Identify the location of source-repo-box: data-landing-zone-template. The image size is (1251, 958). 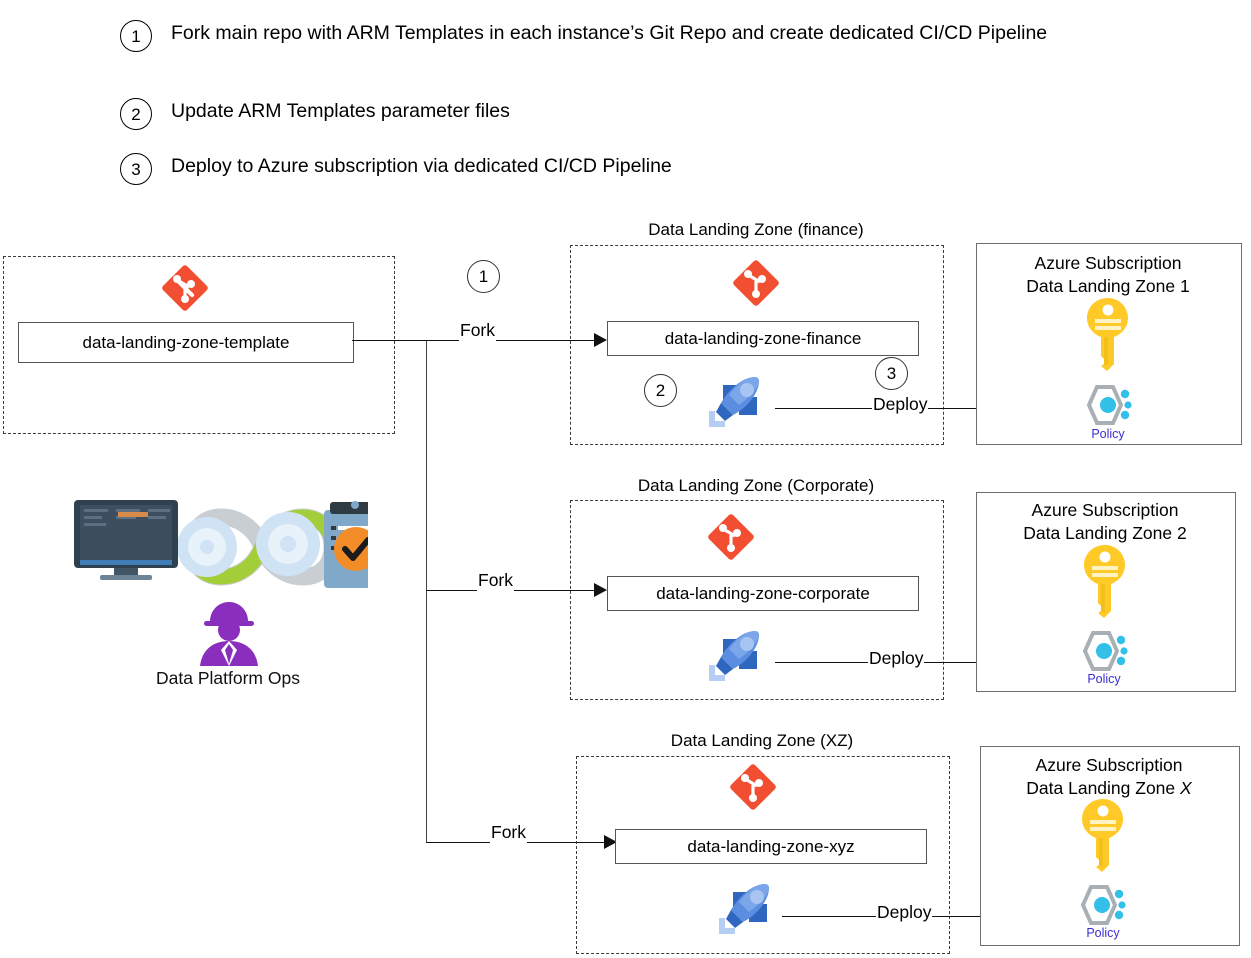
(186, 342).